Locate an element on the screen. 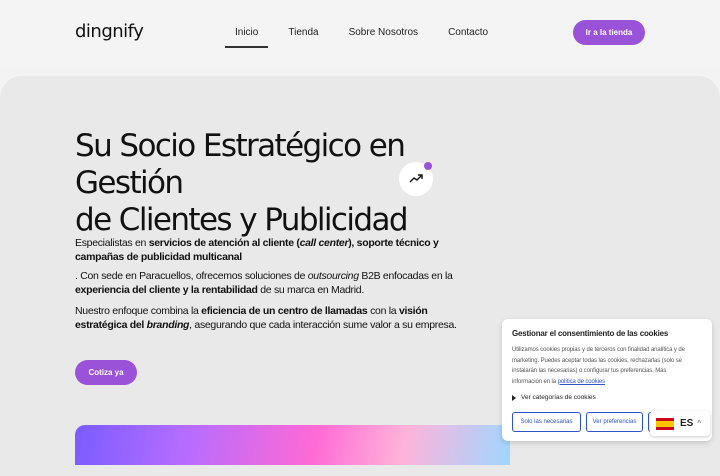 This screenshot has height=476, width=720. nav-item-tienda: Tienda is located at coordinates (303, 37).